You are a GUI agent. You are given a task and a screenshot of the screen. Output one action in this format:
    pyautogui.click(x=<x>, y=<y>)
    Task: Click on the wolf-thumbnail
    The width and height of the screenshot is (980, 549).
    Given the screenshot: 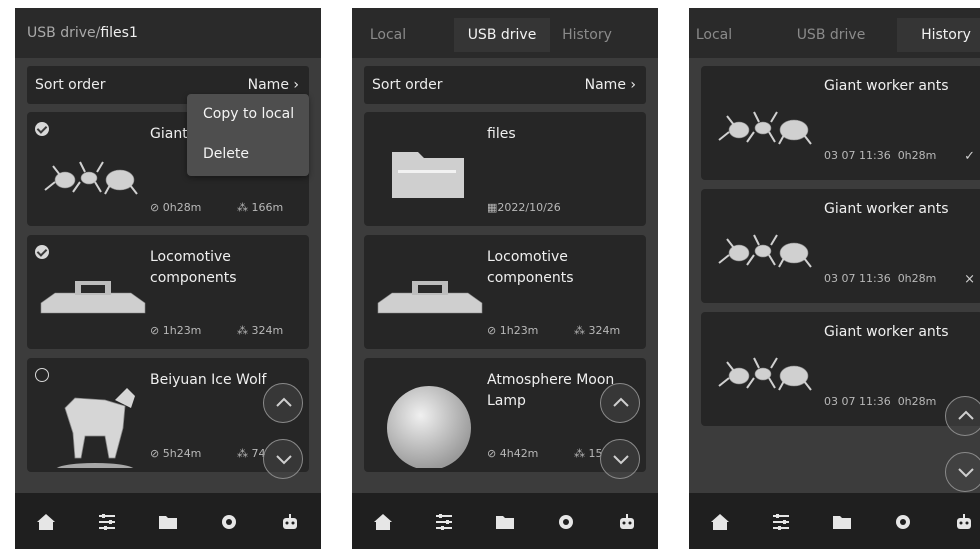 What is the action you would take?
    pyautogui.click(x=95, y=428)
    